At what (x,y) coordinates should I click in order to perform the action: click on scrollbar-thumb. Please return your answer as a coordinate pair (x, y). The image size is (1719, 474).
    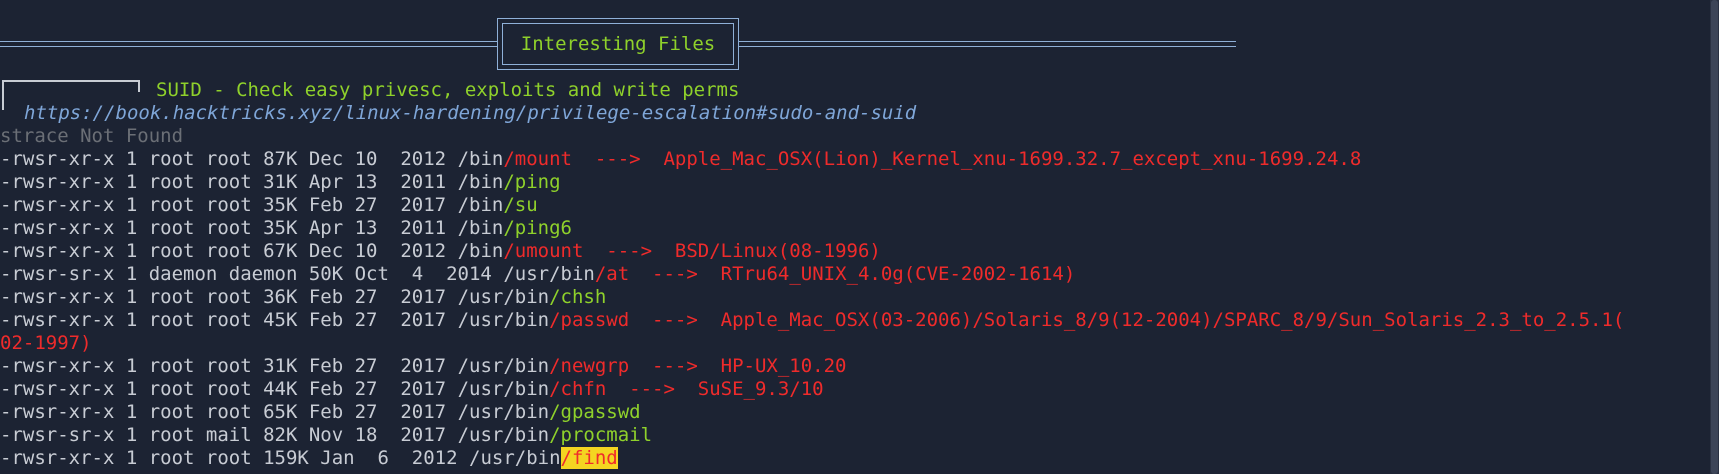
    Looking at the image, I should click on (1714, 237).